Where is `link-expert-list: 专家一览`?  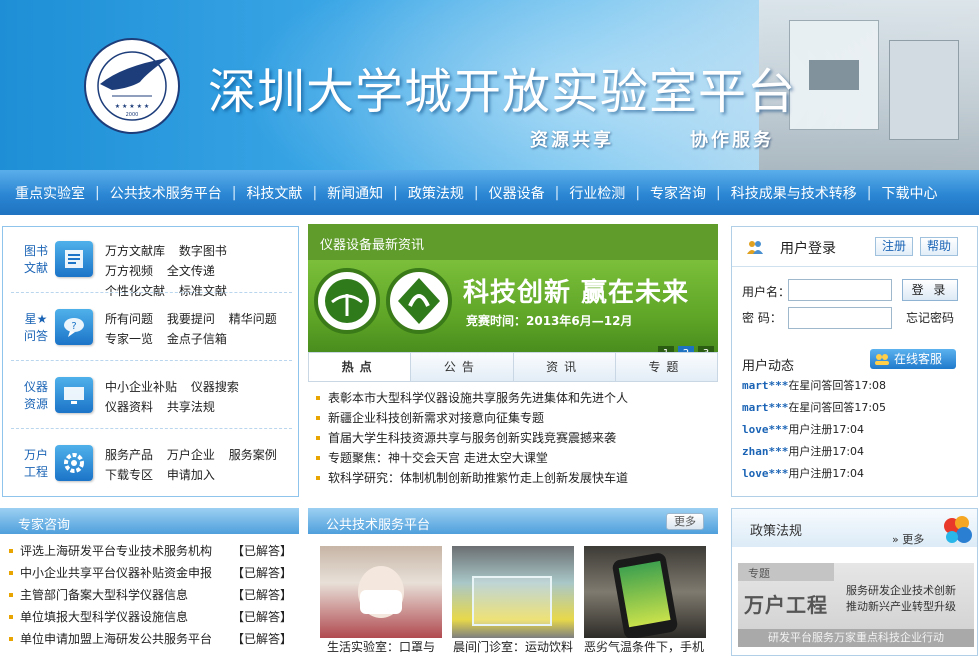 link-expert-list: 专家一览 is located at coordinates (129, 339).